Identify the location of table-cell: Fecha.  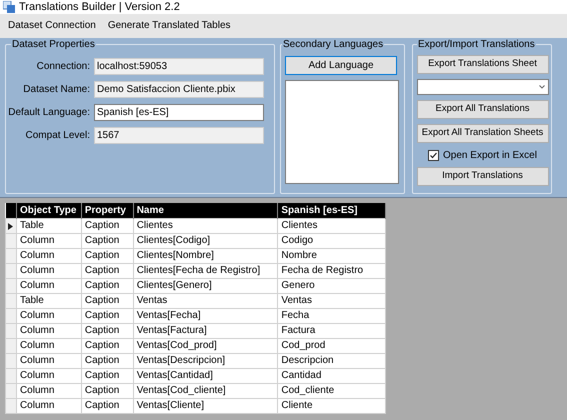
(332, 316).